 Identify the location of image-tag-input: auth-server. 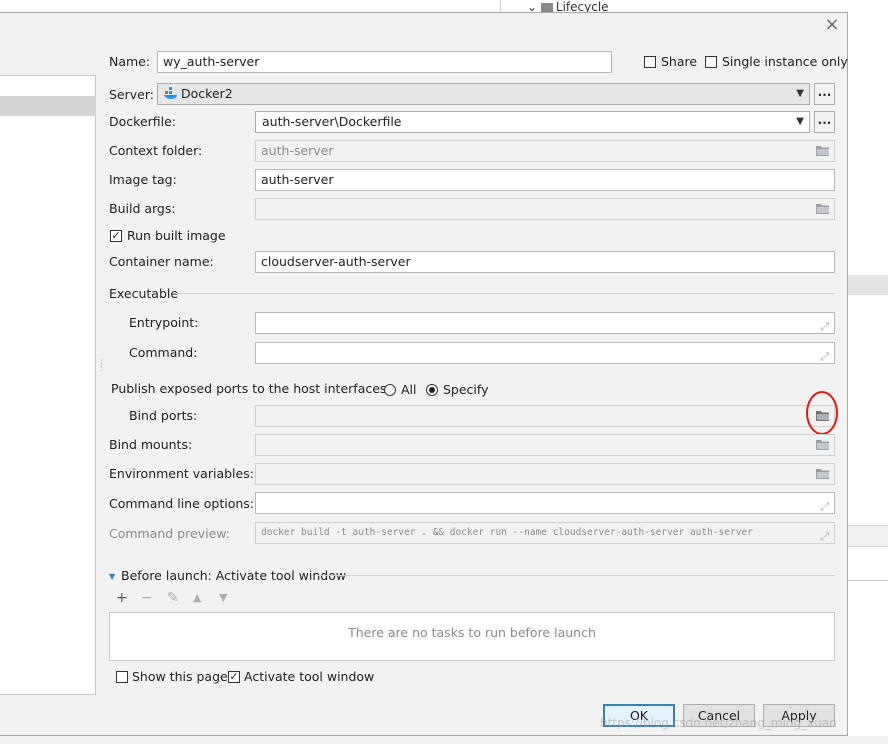
(545, 180).